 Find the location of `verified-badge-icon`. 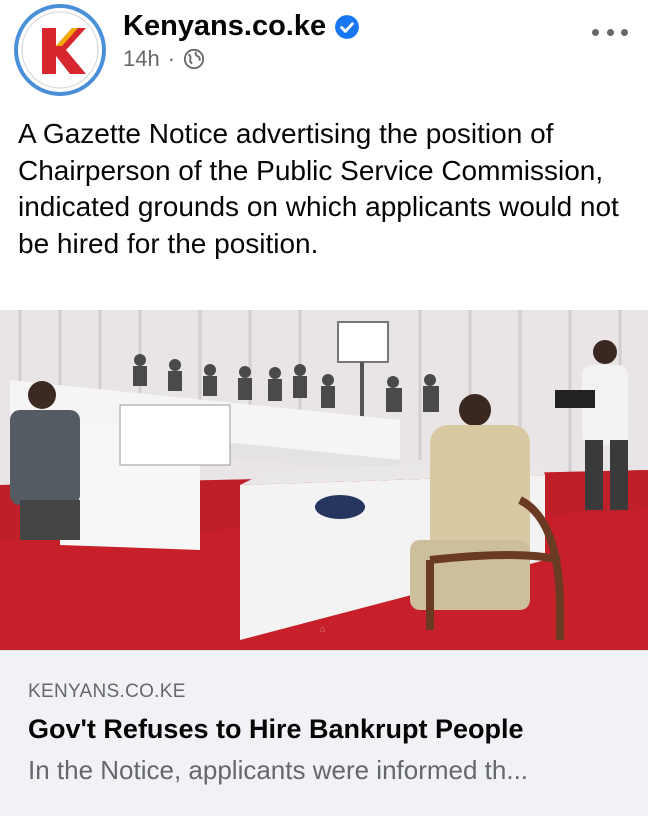

verified-badge-icon is located at coordinates (347, 26).